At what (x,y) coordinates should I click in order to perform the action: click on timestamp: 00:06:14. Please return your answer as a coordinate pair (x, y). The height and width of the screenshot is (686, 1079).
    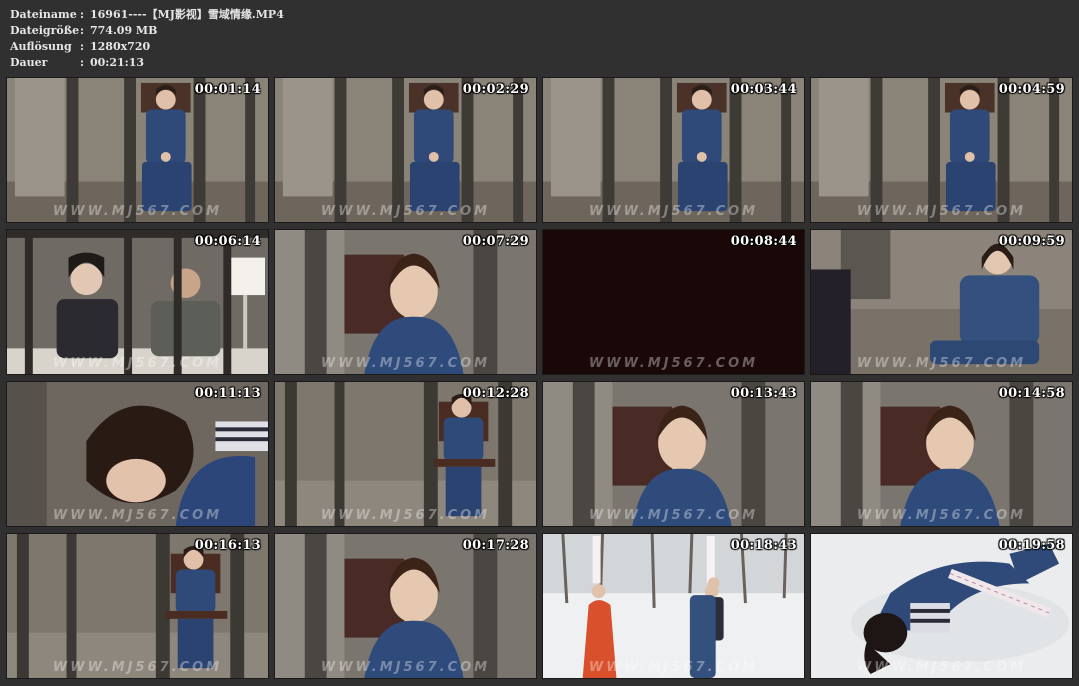
    Looking at the image, I should click on (227, 241).